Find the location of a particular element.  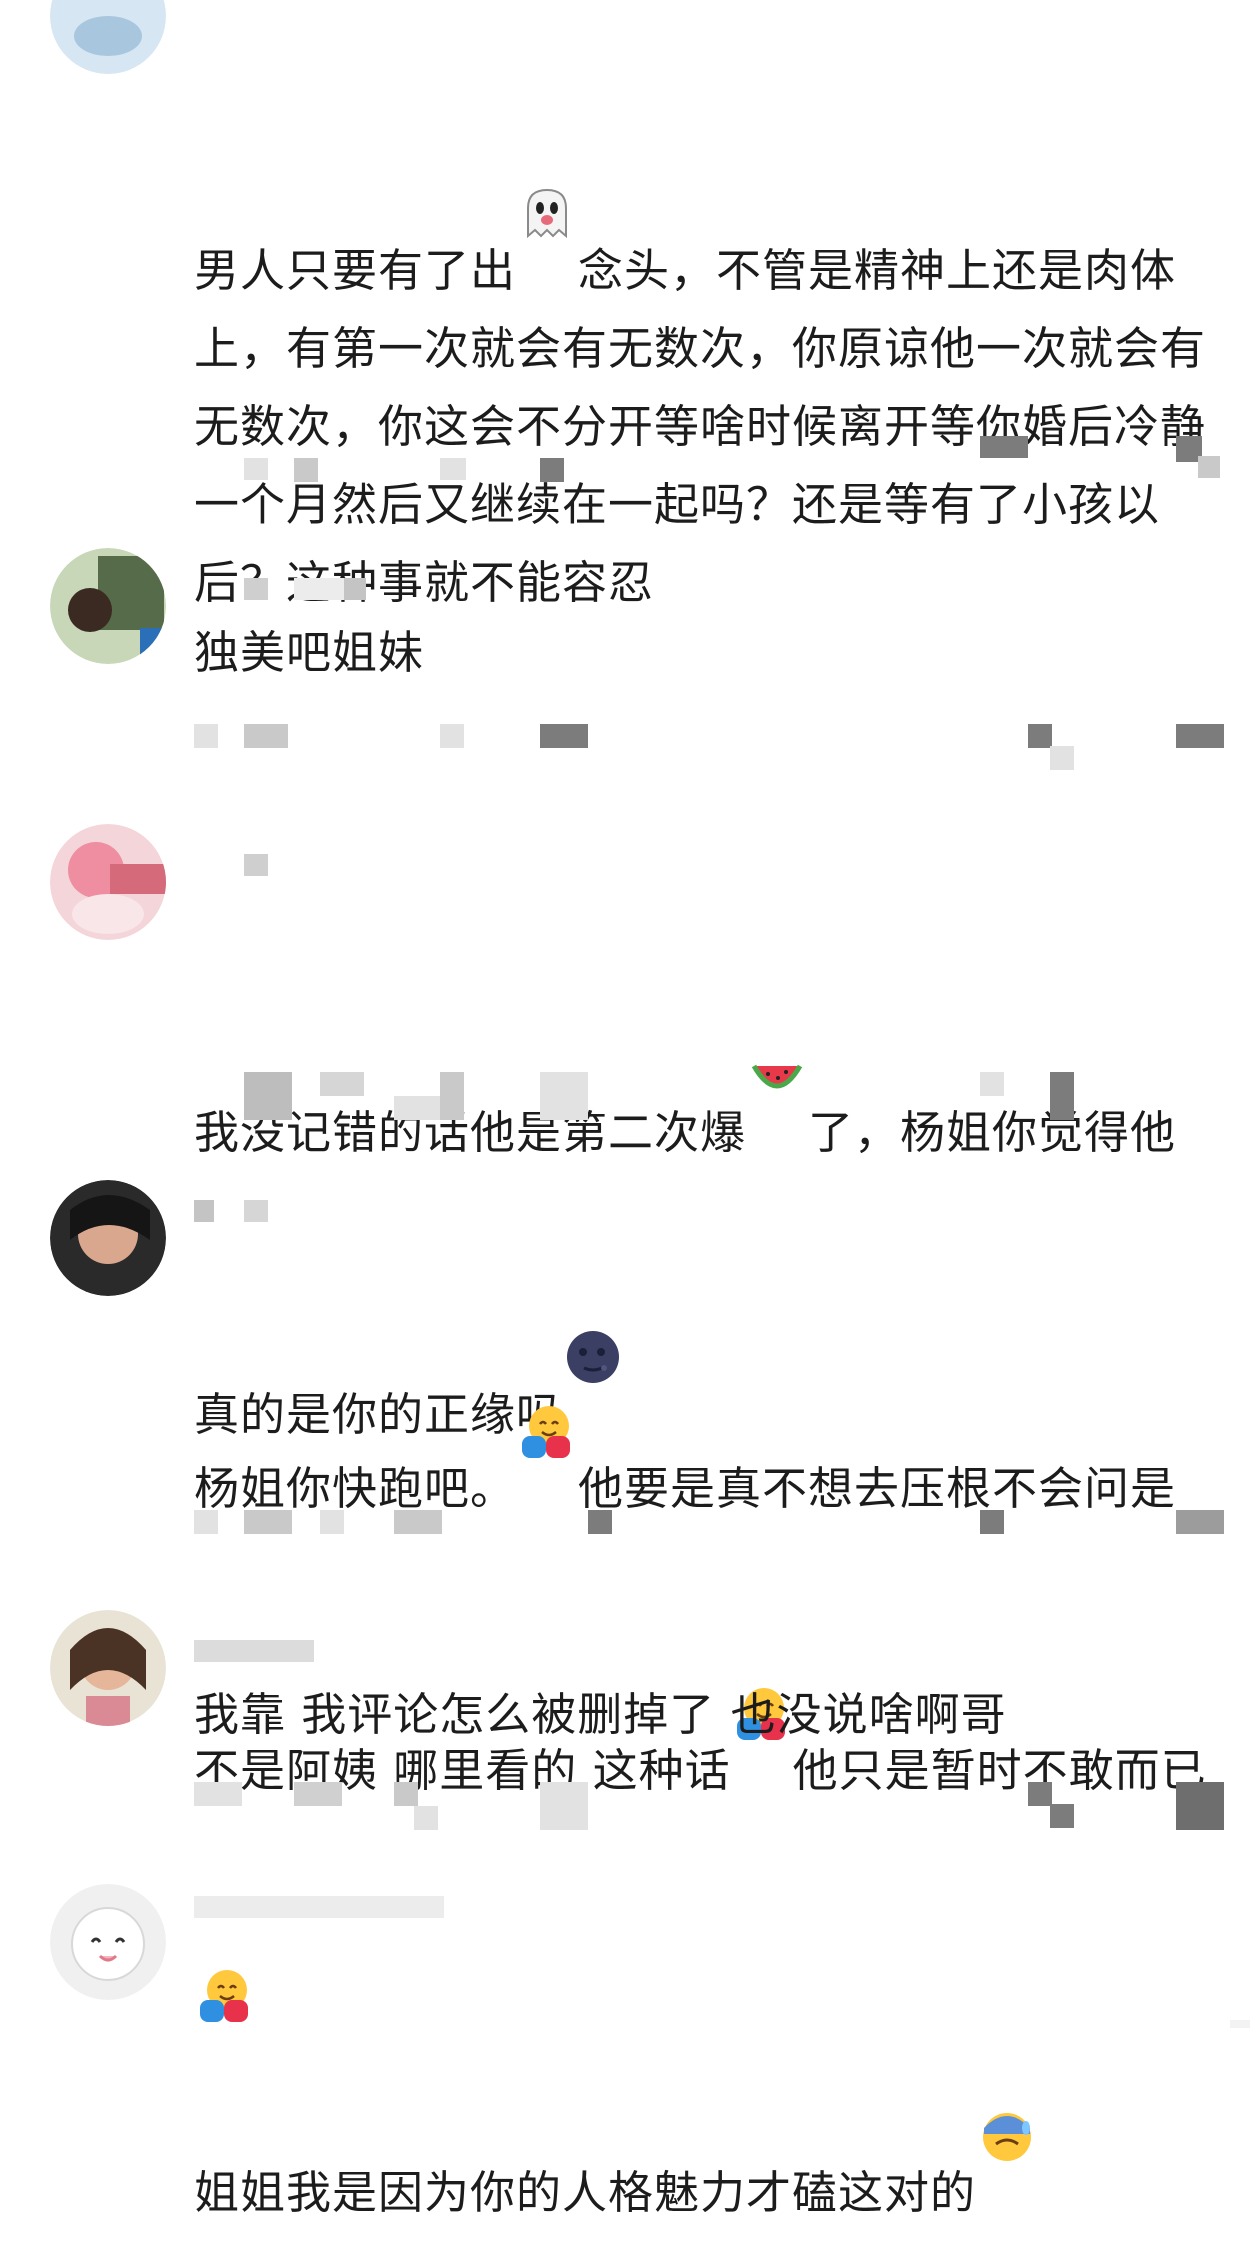

comment-text: 姐姐我是因为你的人格魅力才磕这对的 is located at coordinates (704, 2091).